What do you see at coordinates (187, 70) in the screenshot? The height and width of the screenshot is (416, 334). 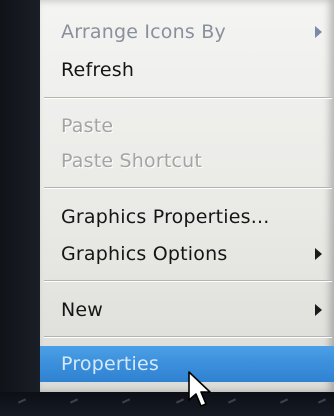 I see `menu-item-refresh: Refresh` at bounding box center [187, 70].